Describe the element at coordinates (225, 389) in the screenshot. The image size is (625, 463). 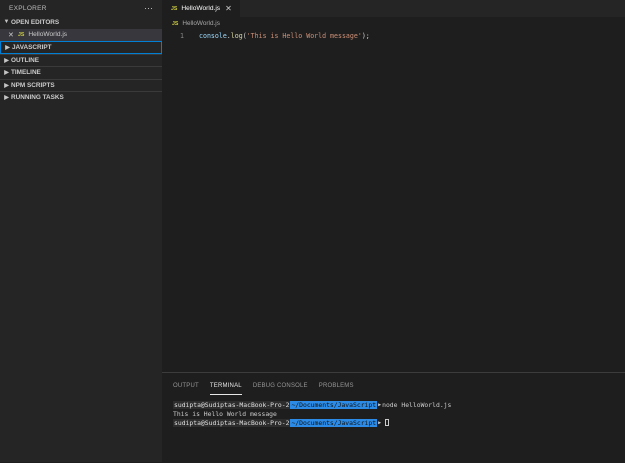
I see `tab-terminal: TERMINAL` at that location.